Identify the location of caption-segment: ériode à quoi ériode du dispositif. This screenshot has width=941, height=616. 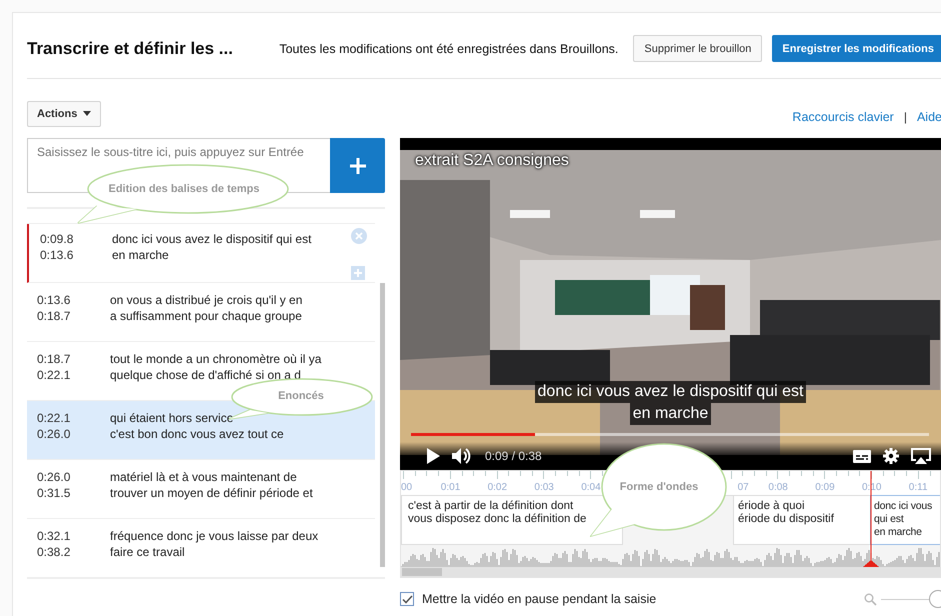
(802, 520).